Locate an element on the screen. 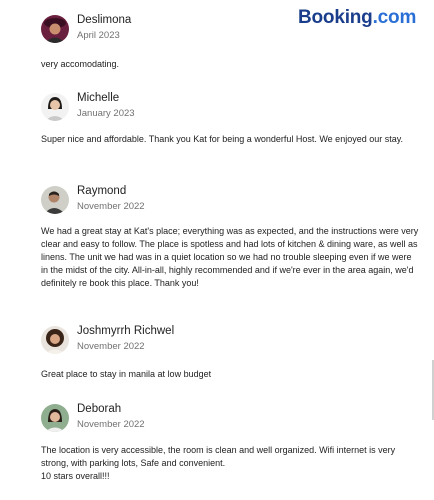 The width and height of the screenshot is (434, 500). reviewer-header: Deslimona April 2023 is located at coordinates (231, 28).